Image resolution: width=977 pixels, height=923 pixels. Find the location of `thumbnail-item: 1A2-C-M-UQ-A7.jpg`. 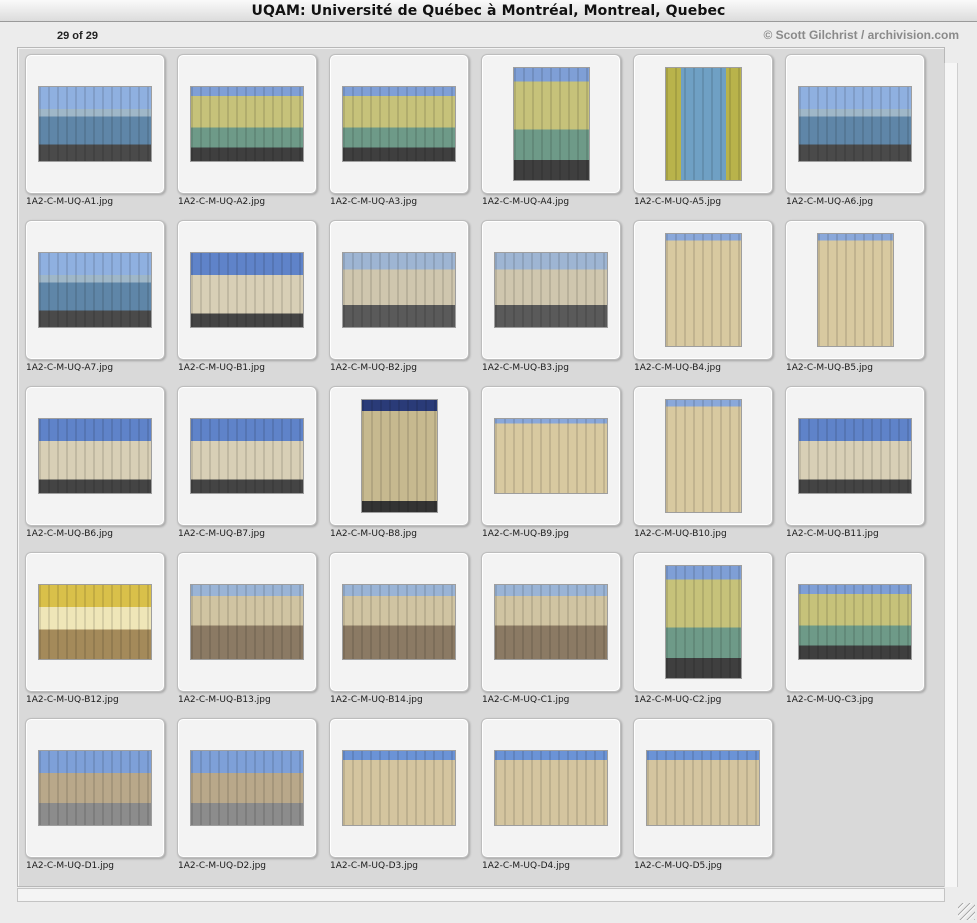

thumbnail-item: 1A2-C-M-UQ-A7.jpg is located at coordinates (95, 296).